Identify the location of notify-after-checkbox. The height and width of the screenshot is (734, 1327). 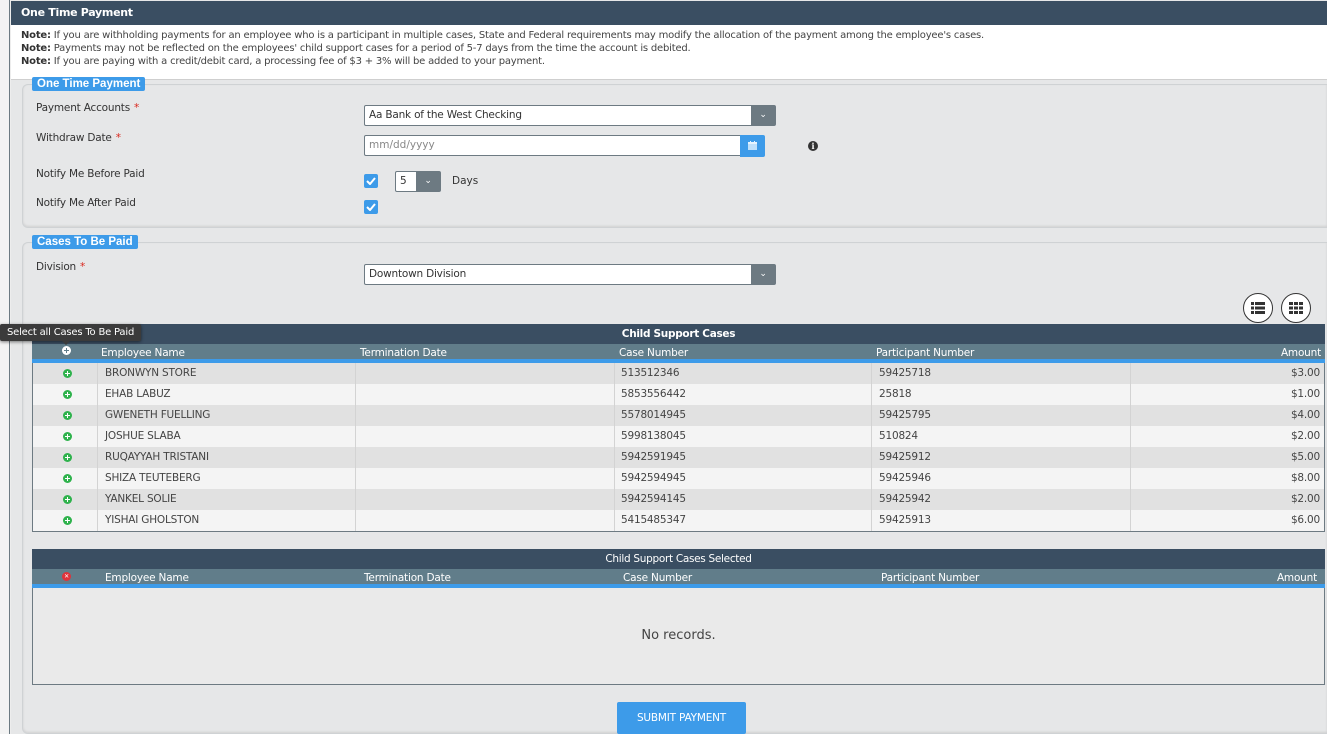
(371, 207).